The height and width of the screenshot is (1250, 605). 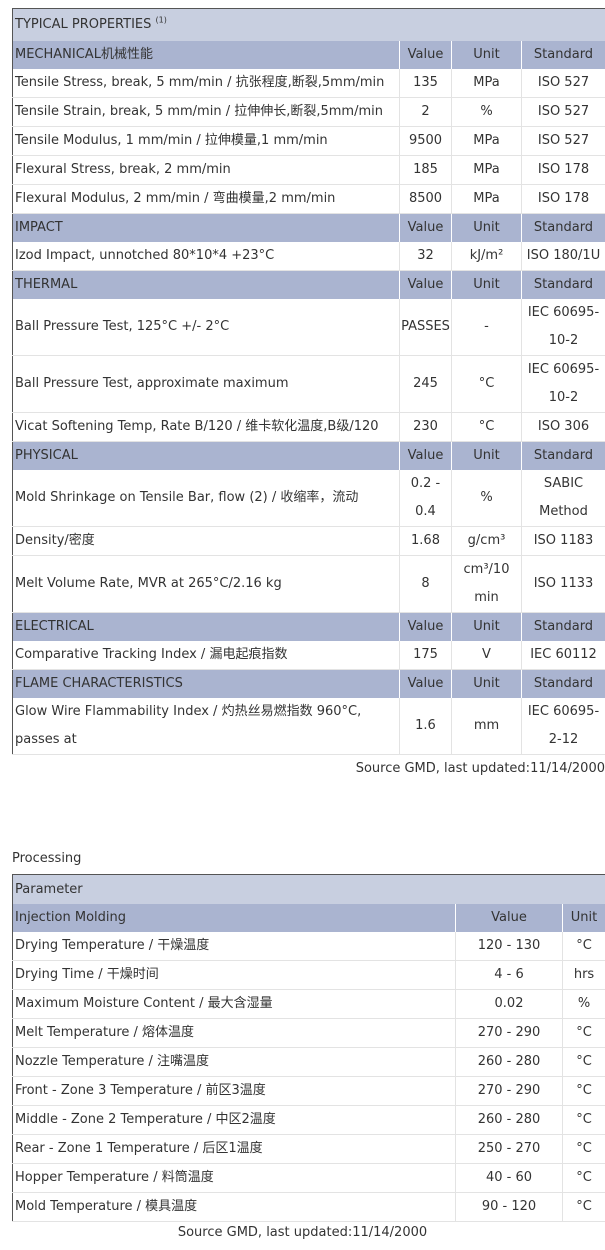 What do you see at coordinates (206, 584) in the screenshot?
I see `property-name: Melt Volume Rate, MVR at 265°C/2.16 kg` at bounding box center [206, 584].